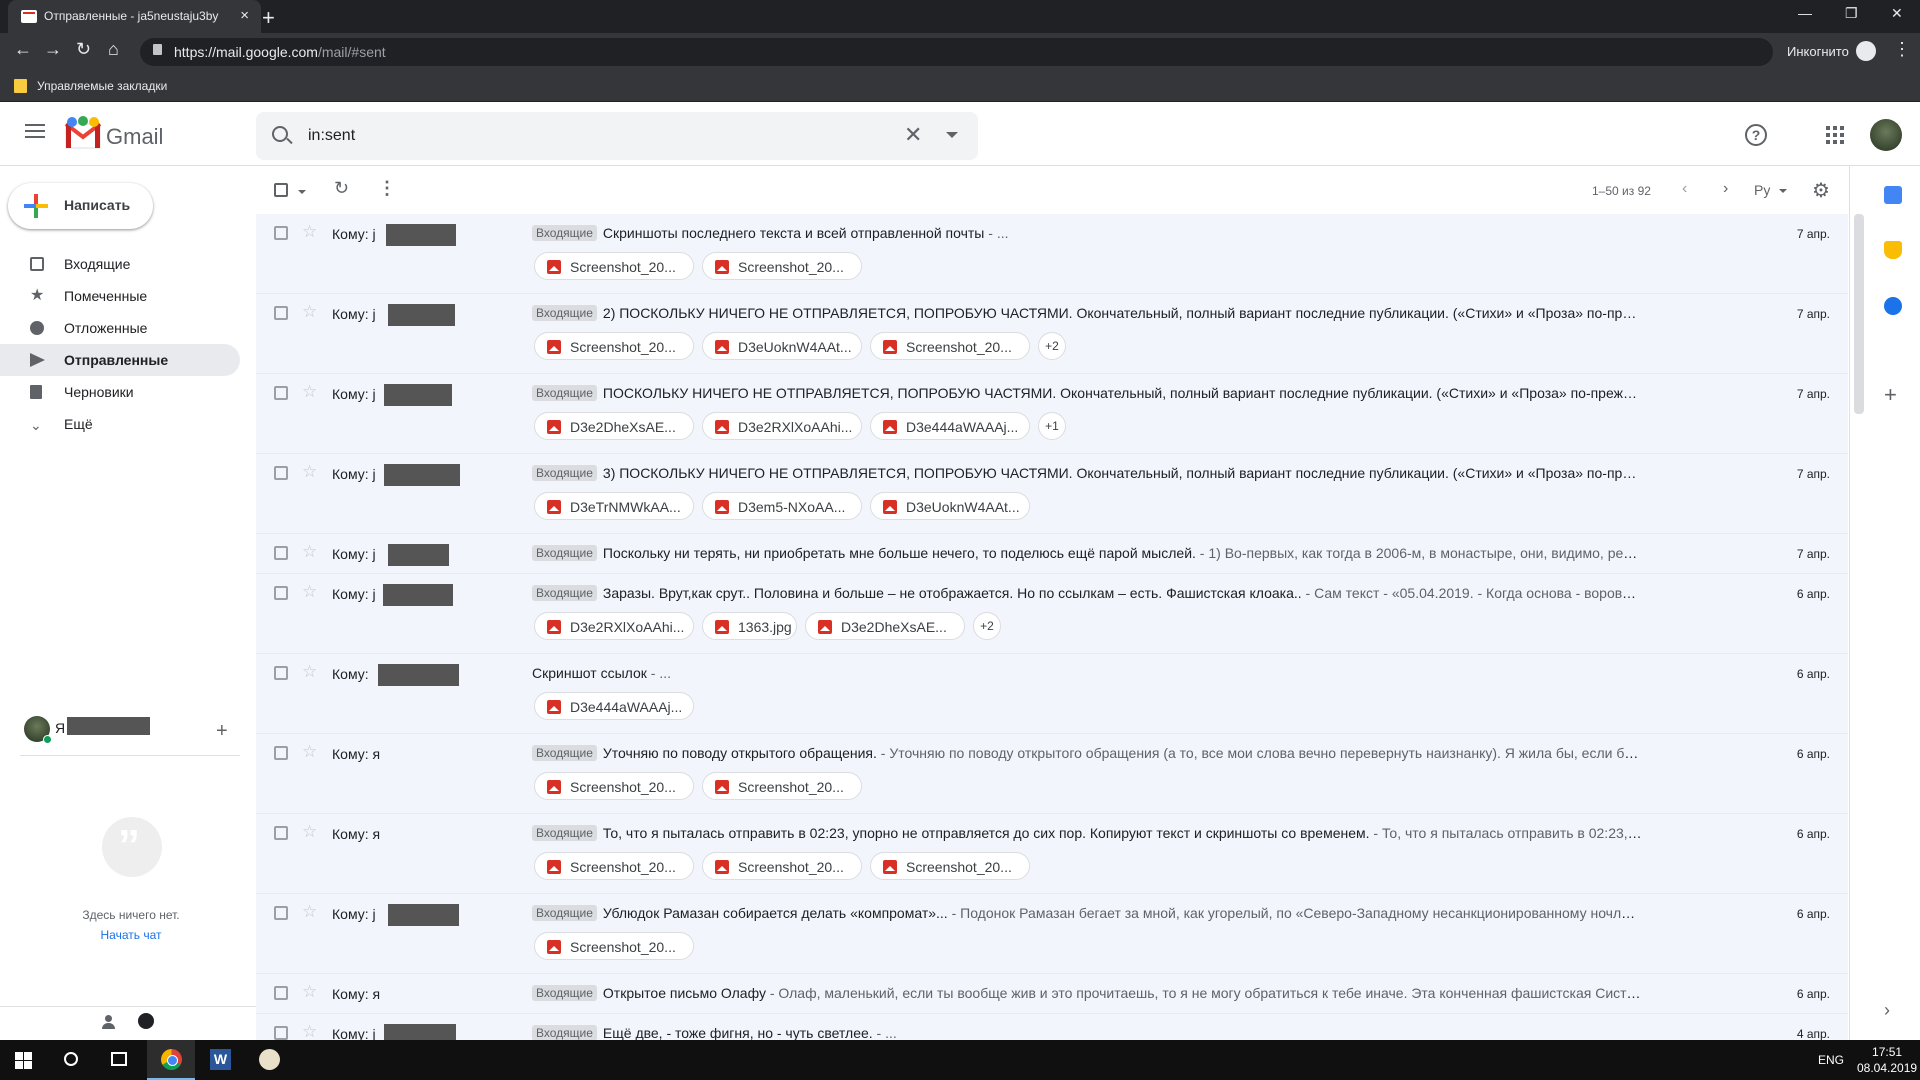  What do you see at coordinates (113, 49) in the screenshot?
I see `home-icon: ⌂` at bounding box center [113, 49].